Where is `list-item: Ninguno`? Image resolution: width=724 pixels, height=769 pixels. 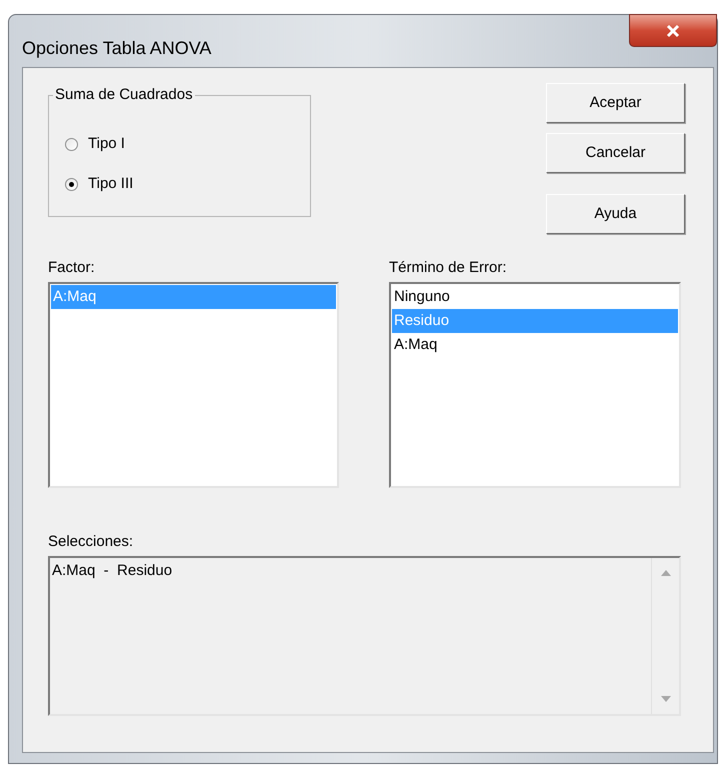
list-item: Ninguno is located at coordinates (535, 297).